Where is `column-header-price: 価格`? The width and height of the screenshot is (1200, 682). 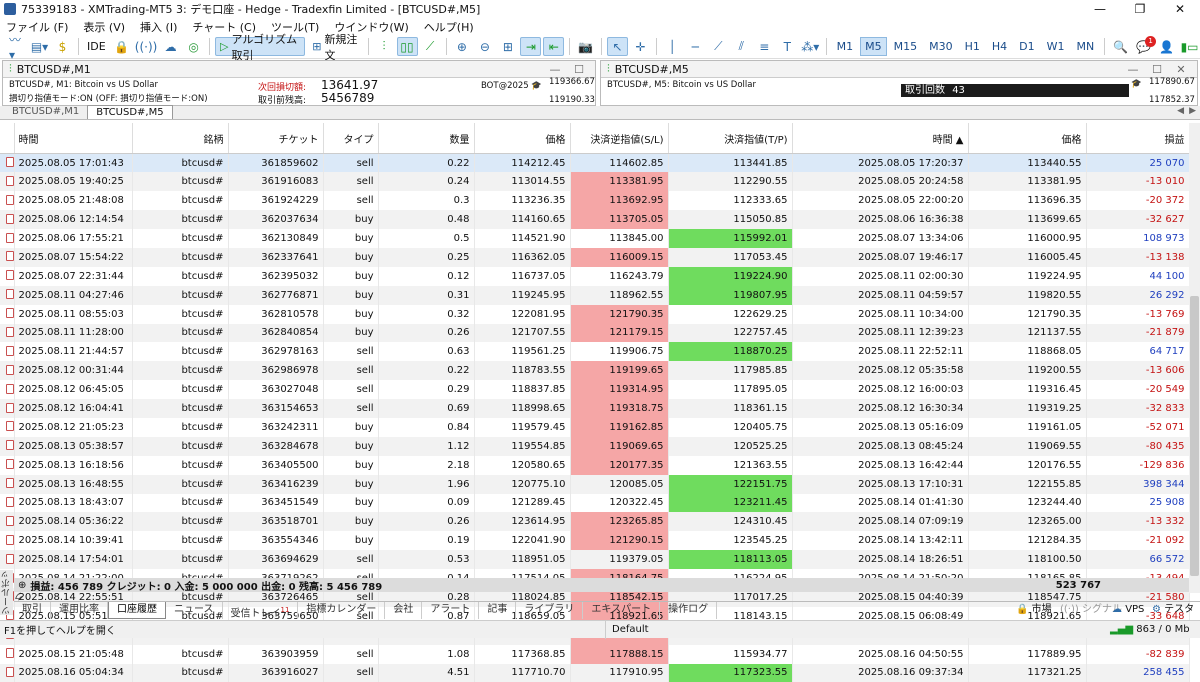
column-header-price: 価格 is located at coordinates (522, 138).